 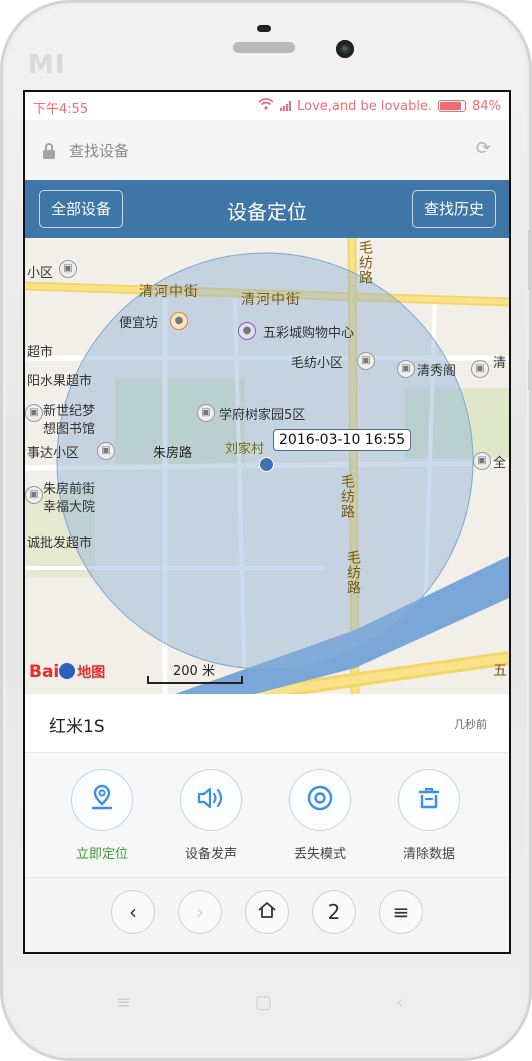 I want to click on tabs-button: 2, so click(x=334, y=912).